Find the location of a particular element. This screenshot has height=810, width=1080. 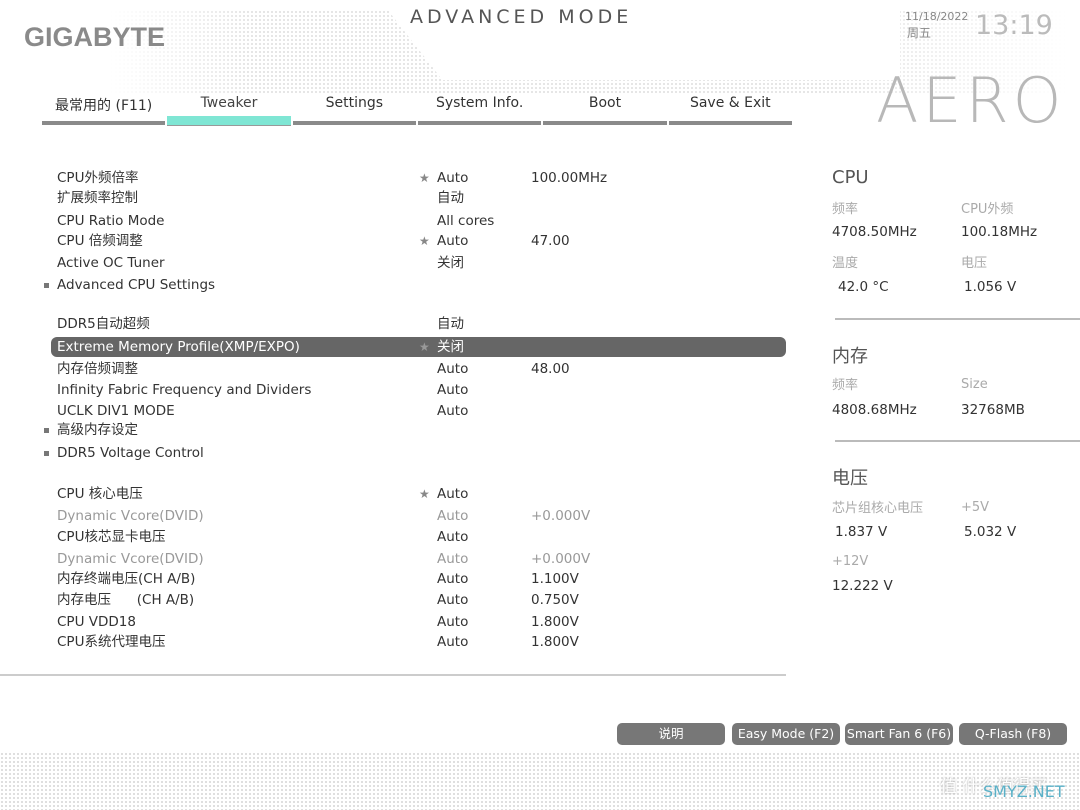

mode-title: ADVANCED MODE is located at coordinates (521, 17).